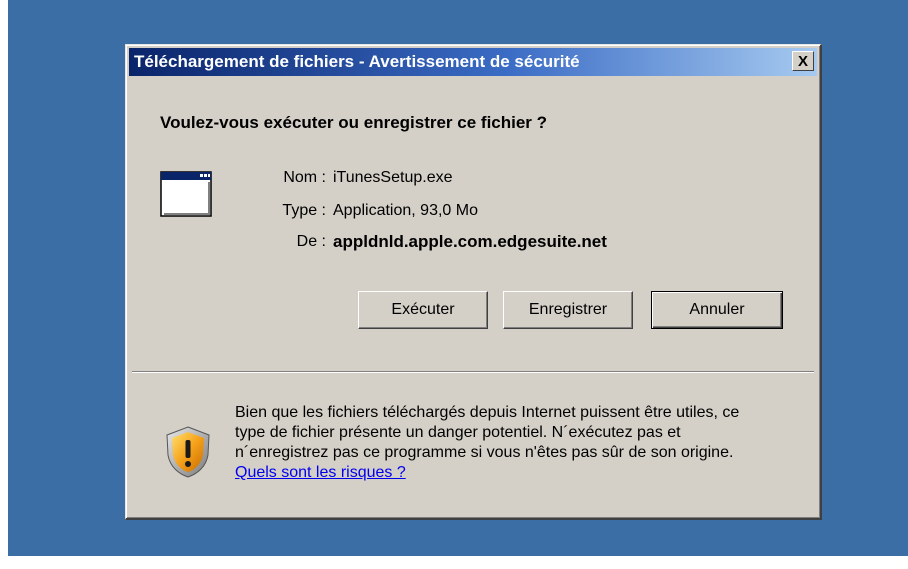 The height and width of the screenshot is (569, 908). What do you see at coordinates (393, 177) in the screenshot?
I see `file-name-value: iTunesSetup.exe` at bounding box center [393, 177].